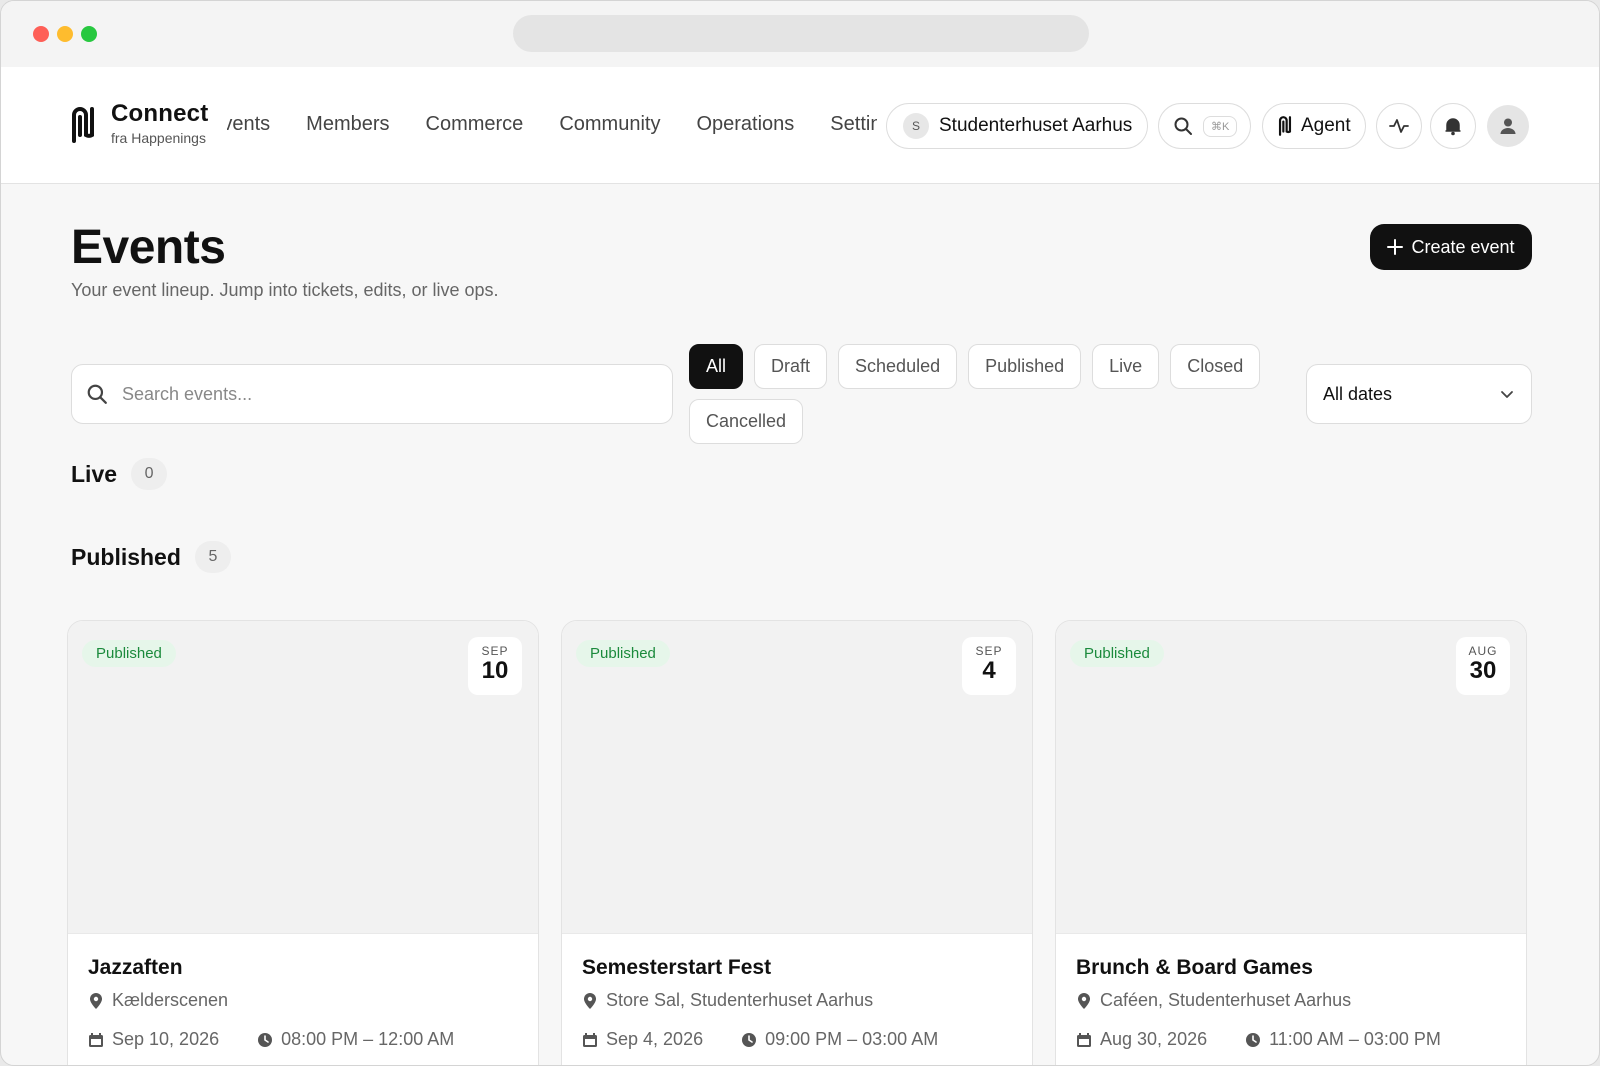 The height and width of the screenshot is (1066, 1600). What do you see at coordinates (1036, 125) in the screenshot?
I see `org-name: Studenterhuset Aarhus` at bounding box center [1036, 125].